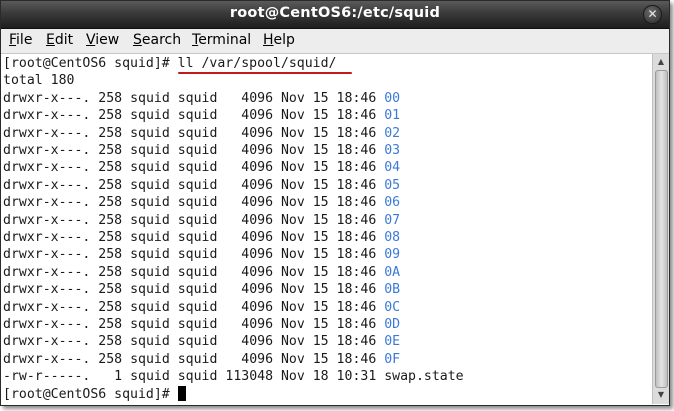 The height and width of the screenshot is (411, 674). I want to click on window-title: root@CentOS6:/etc/squid, so click(335, 13).